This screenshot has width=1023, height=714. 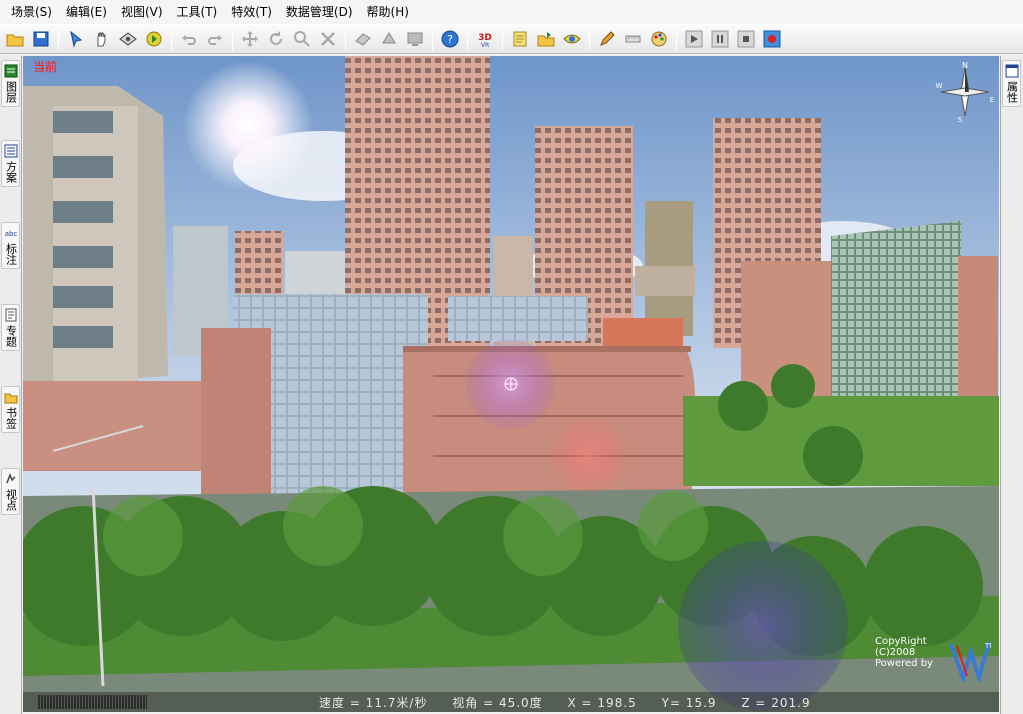 I want to click on monitor-icon, so click(x=415, y=39).